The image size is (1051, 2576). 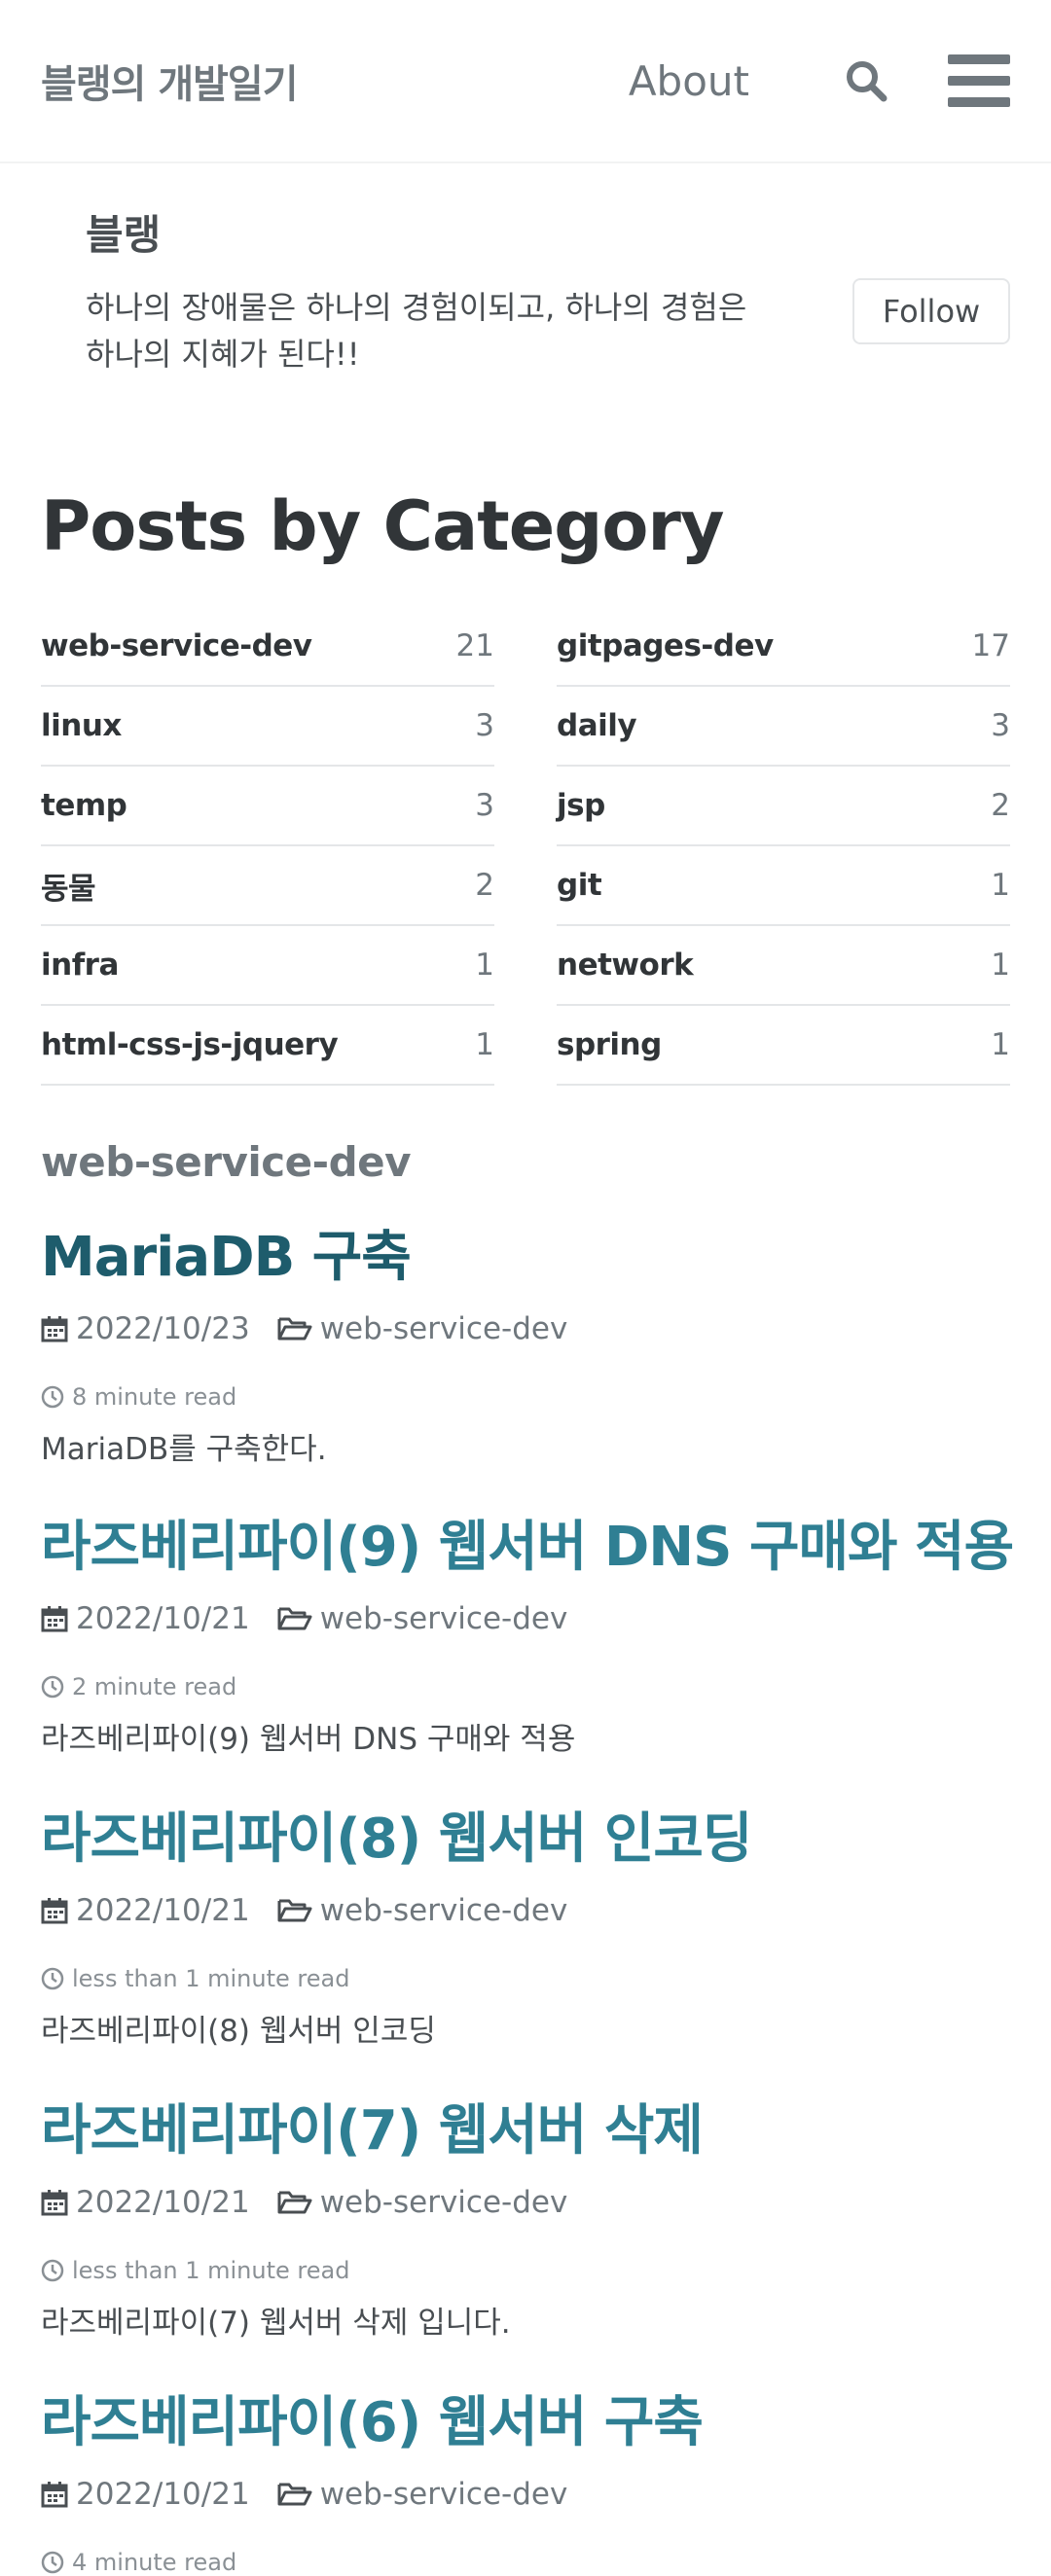 What do you see at coordinates (267, 966) in the screenshot?
I see `category-item: infra 1` at bounding box center [267, 966].